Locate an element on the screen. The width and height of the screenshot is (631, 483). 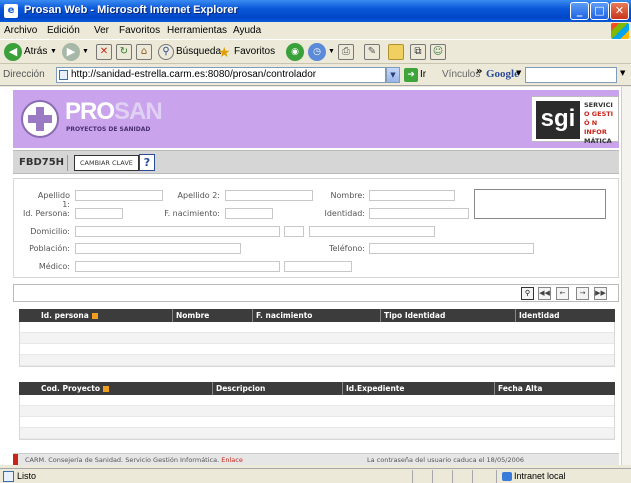
address-label: Dirección is located at coordinates (24, 74).